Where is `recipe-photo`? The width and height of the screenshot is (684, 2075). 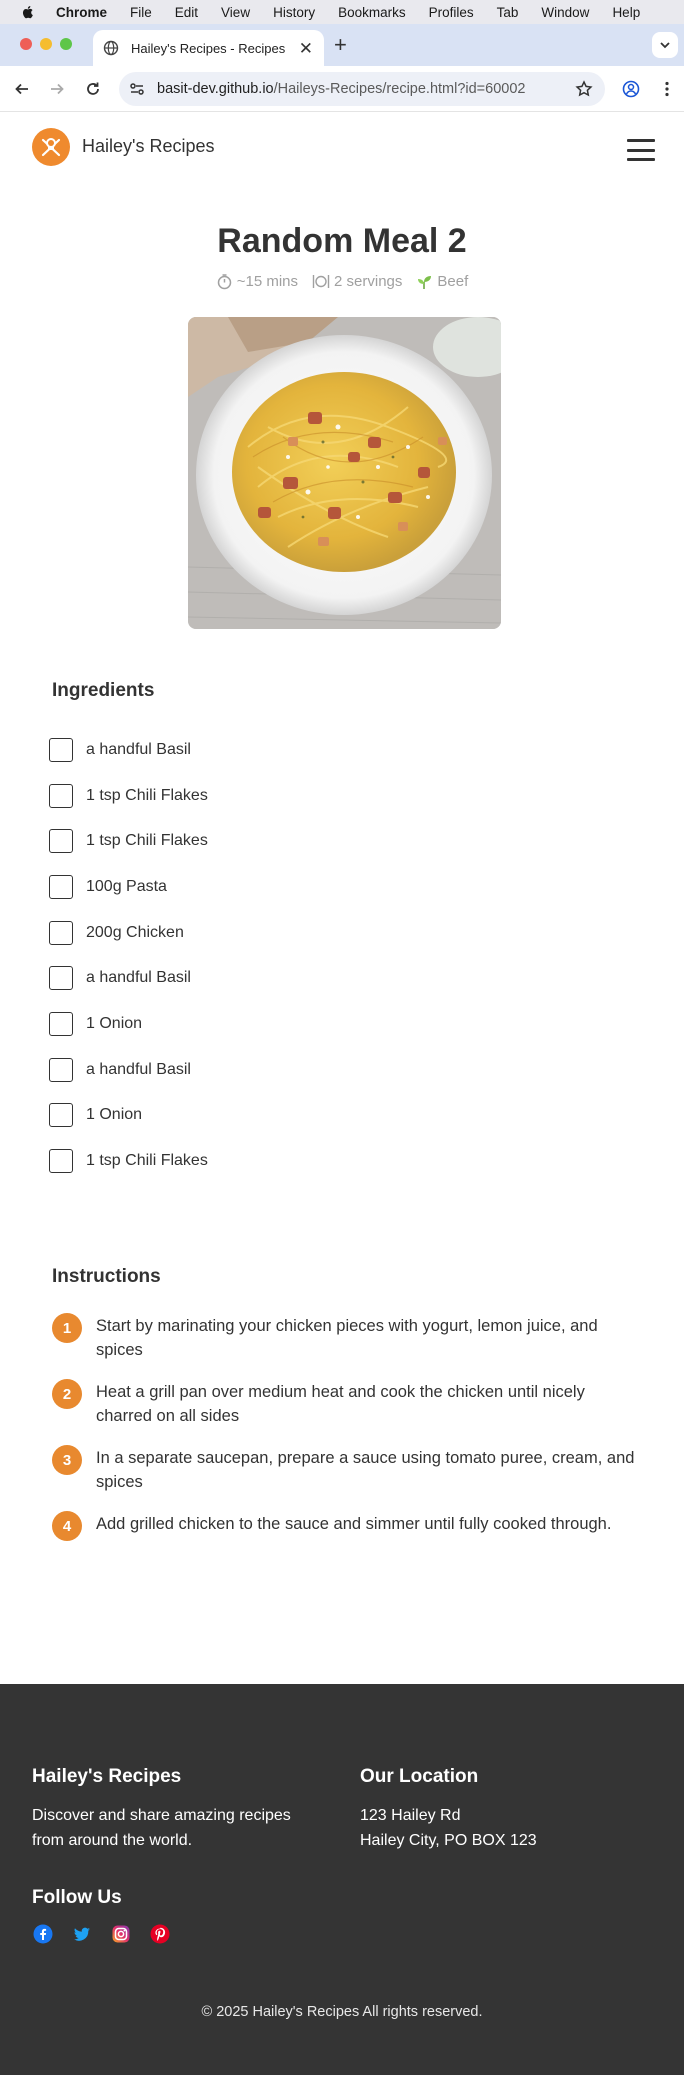
recipe-photo is located at coordinates (344, 473).